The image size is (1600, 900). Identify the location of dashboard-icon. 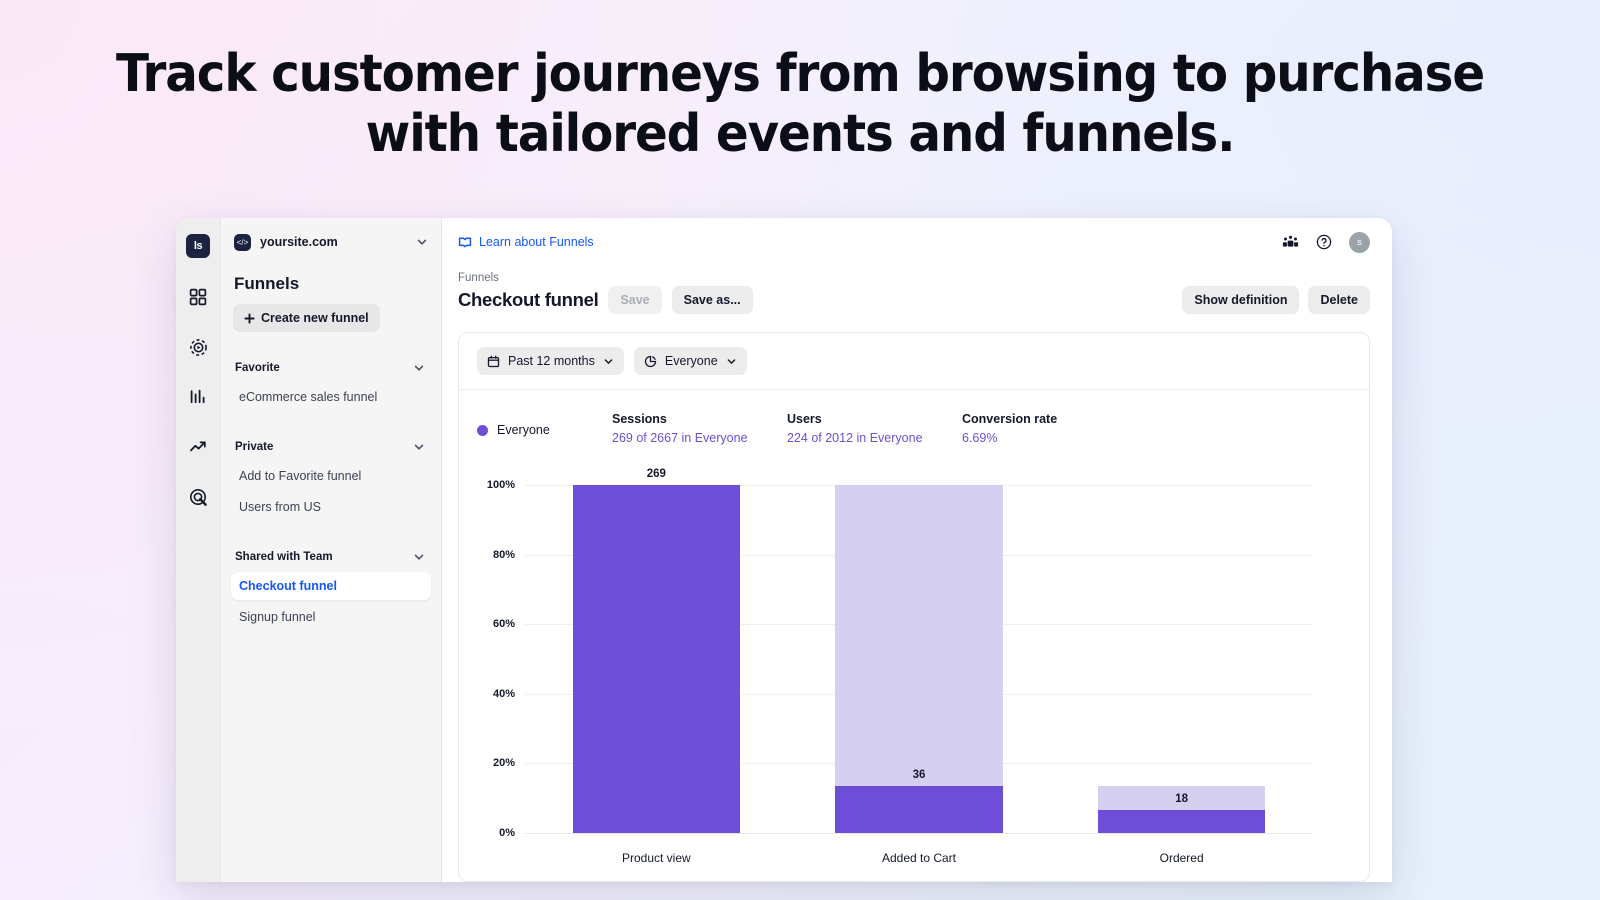
(198, 297).